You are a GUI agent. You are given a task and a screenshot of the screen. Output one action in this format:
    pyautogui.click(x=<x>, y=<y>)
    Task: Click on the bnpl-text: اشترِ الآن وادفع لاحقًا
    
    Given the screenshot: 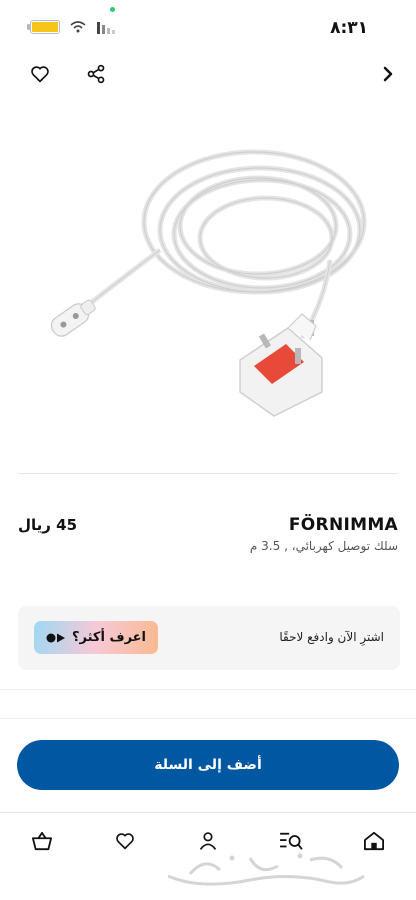 What is the action you would take?
    pyautogui.click(x=331, y=637)
    